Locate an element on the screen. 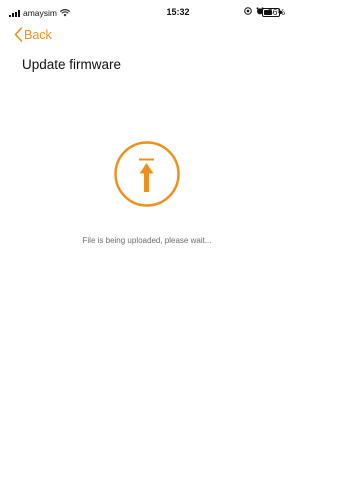 This screenshot has width=356, height=493. chevron-left-icon is located at coordinates (19, 34).